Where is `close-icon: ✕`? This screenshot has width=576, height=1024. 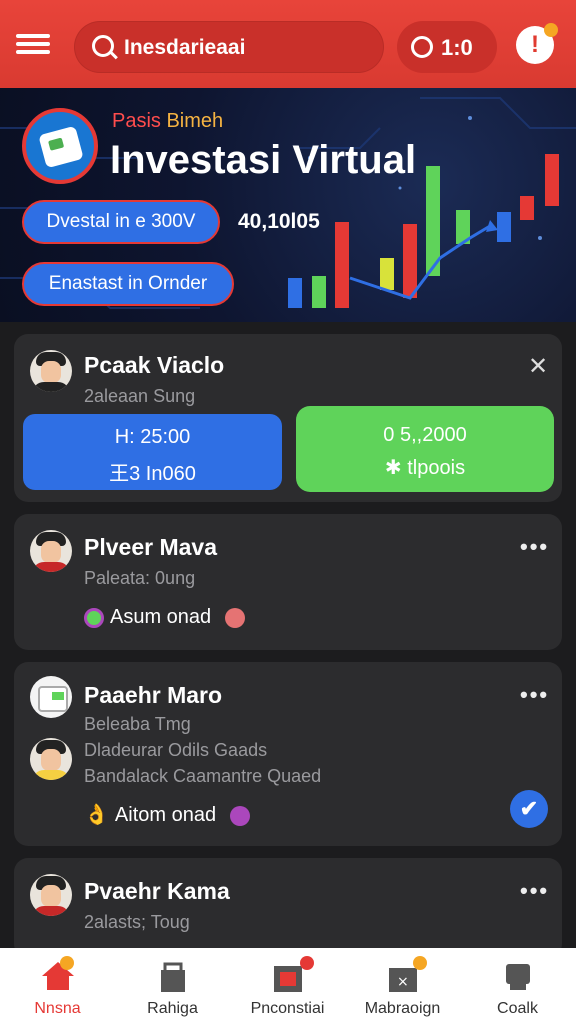 close-icon: ✕ is located at coordinates (538, 366).